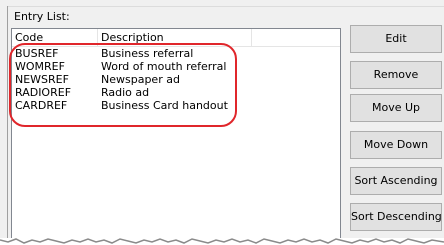  I want to click on row-description: Newspaper ad, so click(140, 79).